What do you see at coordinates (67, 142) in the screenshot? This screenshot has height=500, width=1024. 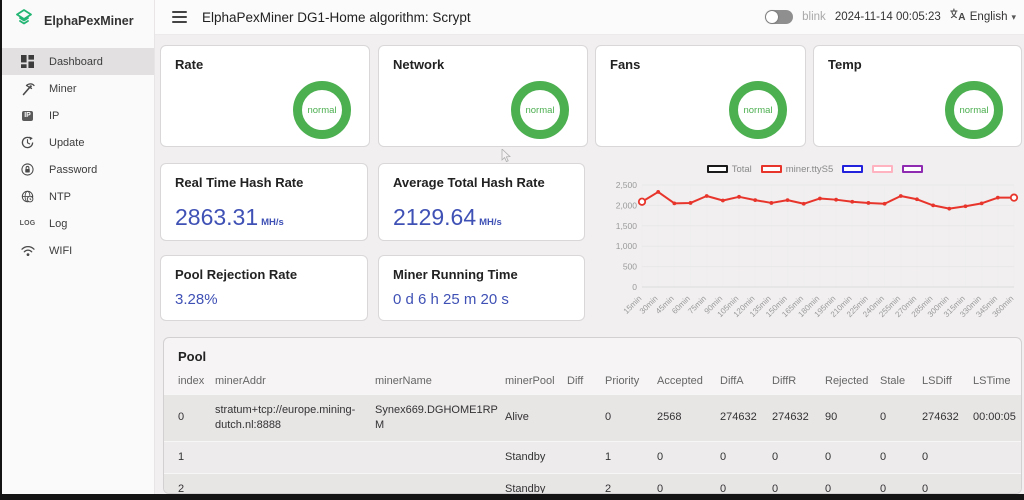 I see `sidebar-item-label: Update` at bounding box center [67, 142].